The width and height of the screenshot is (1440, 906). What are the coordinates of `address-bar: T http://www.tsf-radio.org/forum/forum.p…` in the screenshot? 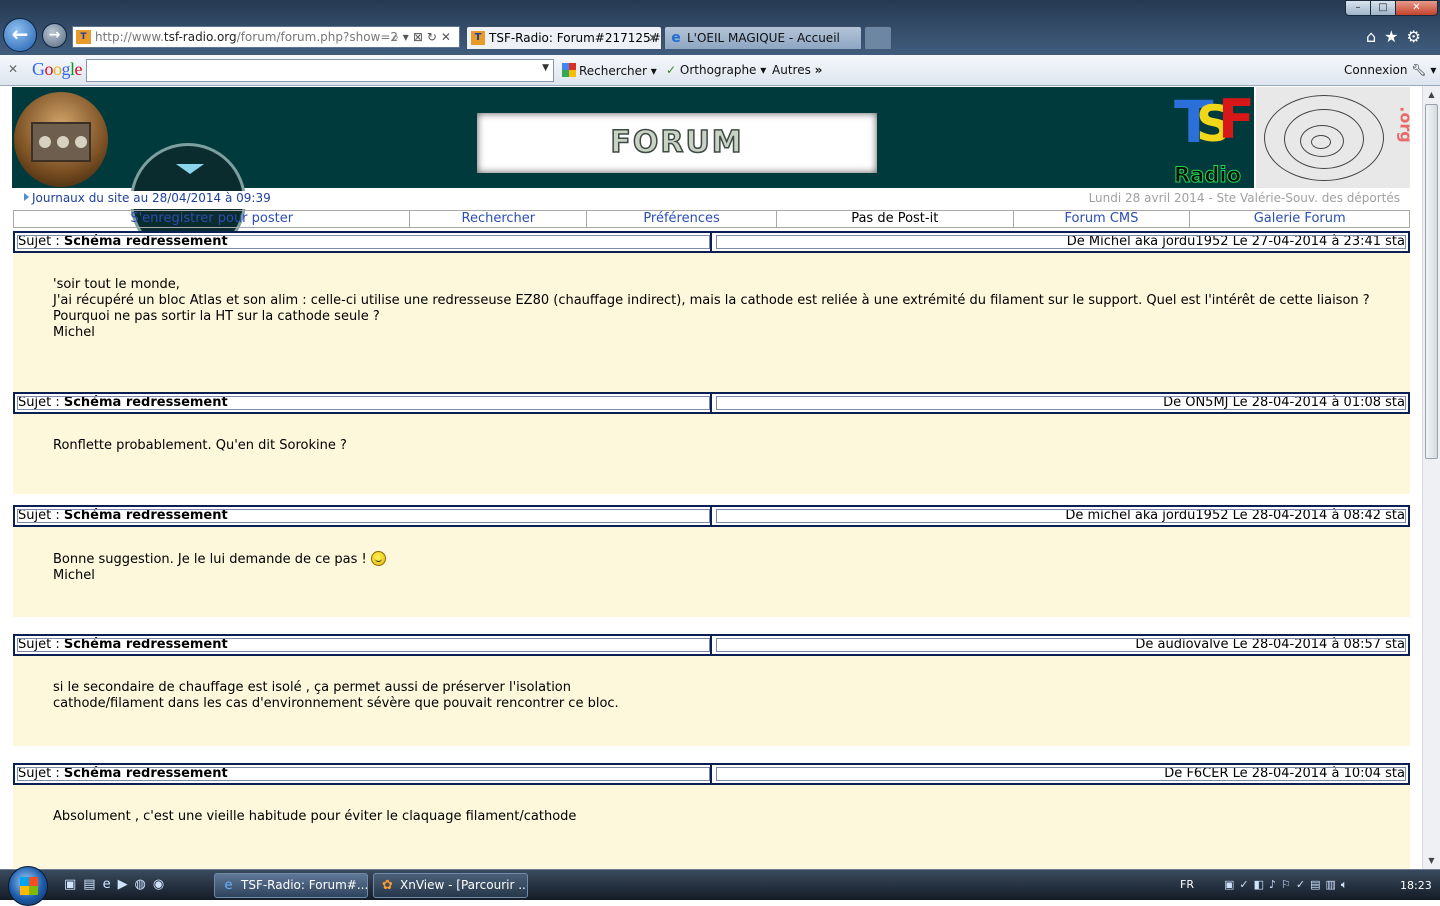 It's located at (266, 37).